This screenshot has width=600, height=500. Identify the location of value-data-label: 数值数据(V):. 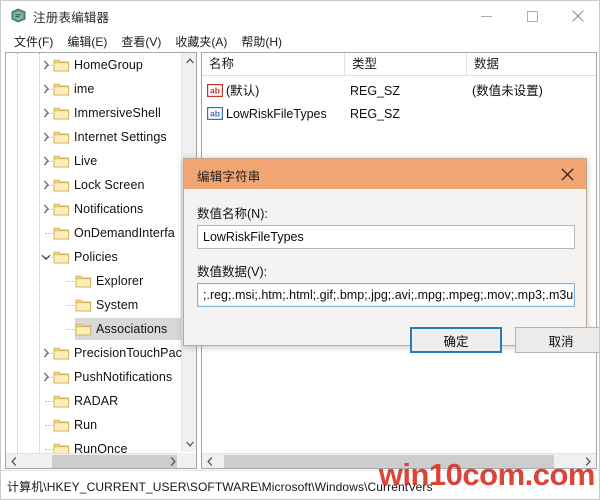
(232, 272).